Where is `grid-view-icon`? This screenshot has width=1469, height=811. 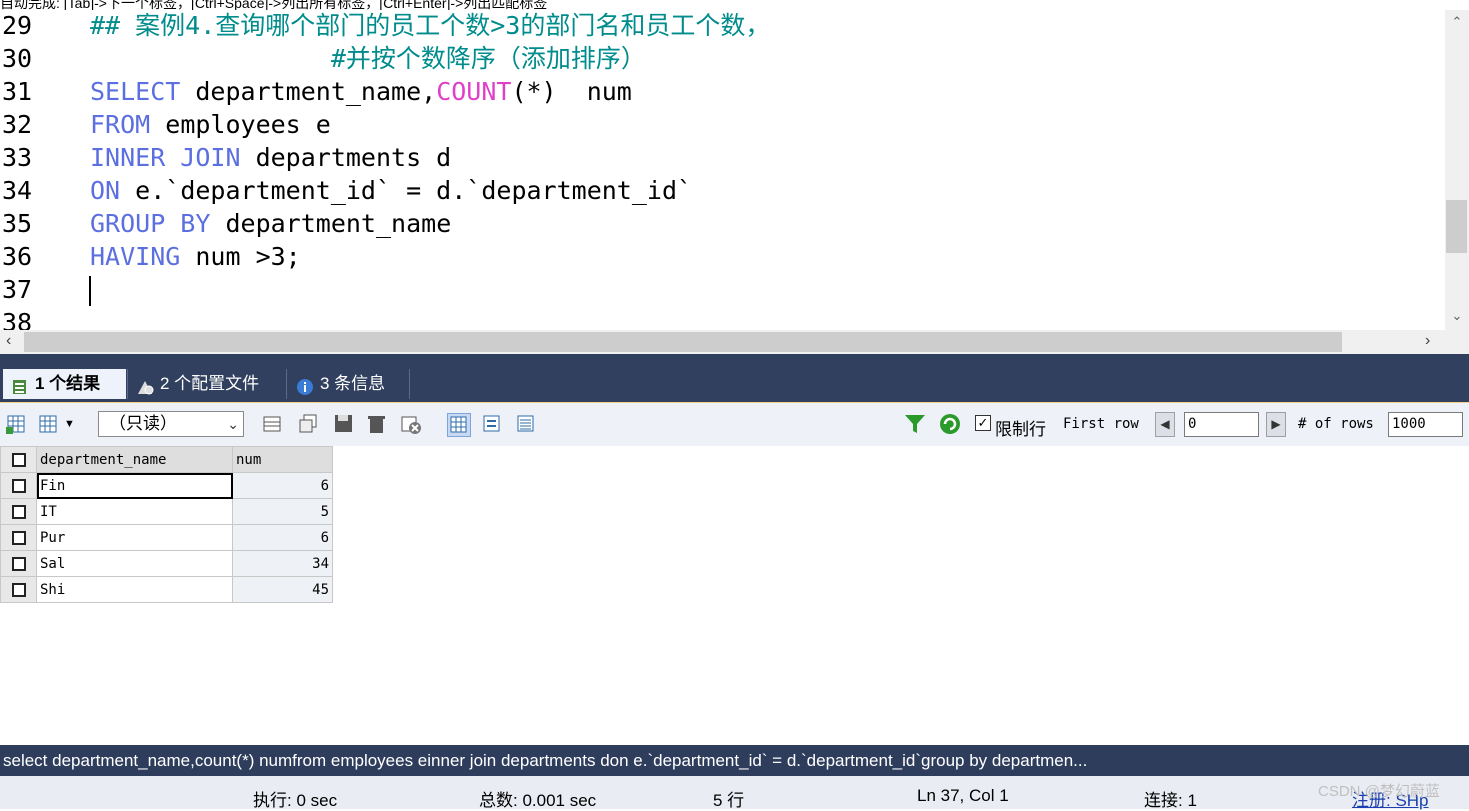 grid-view-icon is located at coordinates (459, 425).